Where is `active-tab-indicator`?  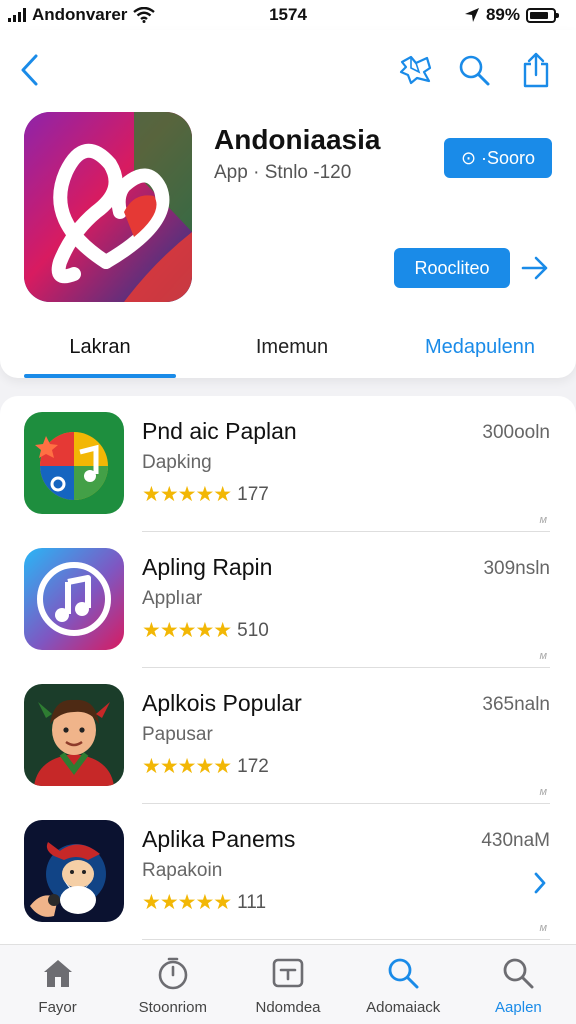 active-tab-indicator is located at coordinates (100, 376).